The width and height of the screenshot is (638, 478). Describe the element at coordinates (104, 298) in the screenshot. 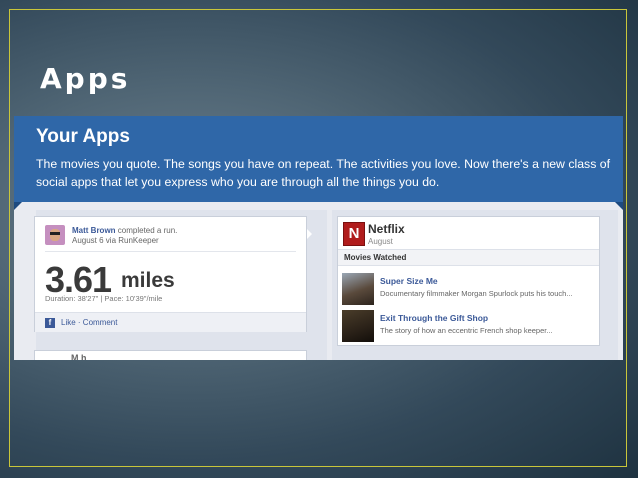

I see `run-stats: Duration: 38'27" | Pace: 10'39"/mile` at that location.